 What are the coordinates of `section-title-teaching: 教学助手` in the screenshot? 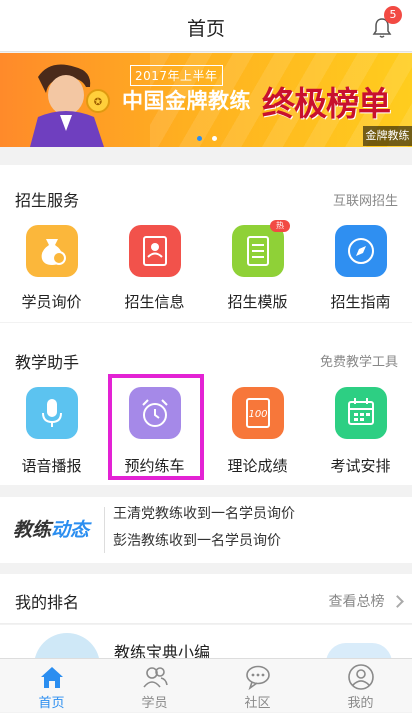 It's located at (47, 362).